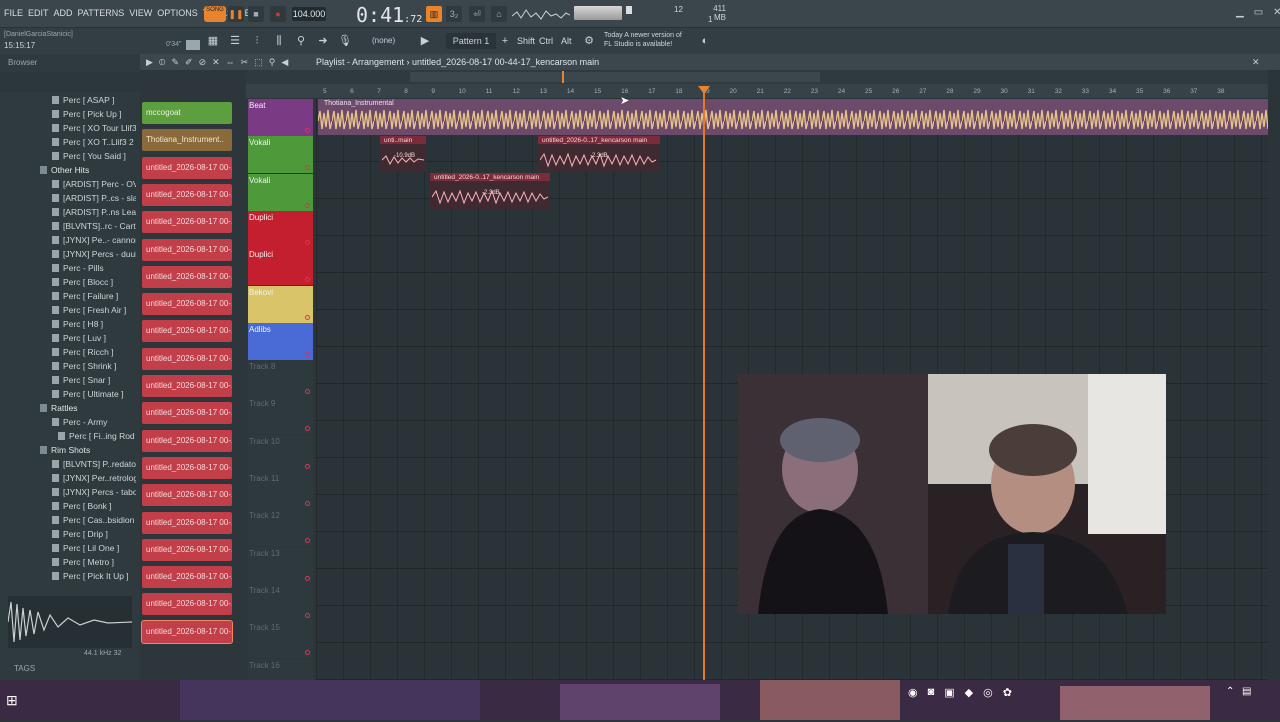 Image resolution: width=1280 pixels, height=722 pixels. Describe the element at coordinates (1256, 62) in the screenshot. I see `playlist-close-icon: ✕` at that location.